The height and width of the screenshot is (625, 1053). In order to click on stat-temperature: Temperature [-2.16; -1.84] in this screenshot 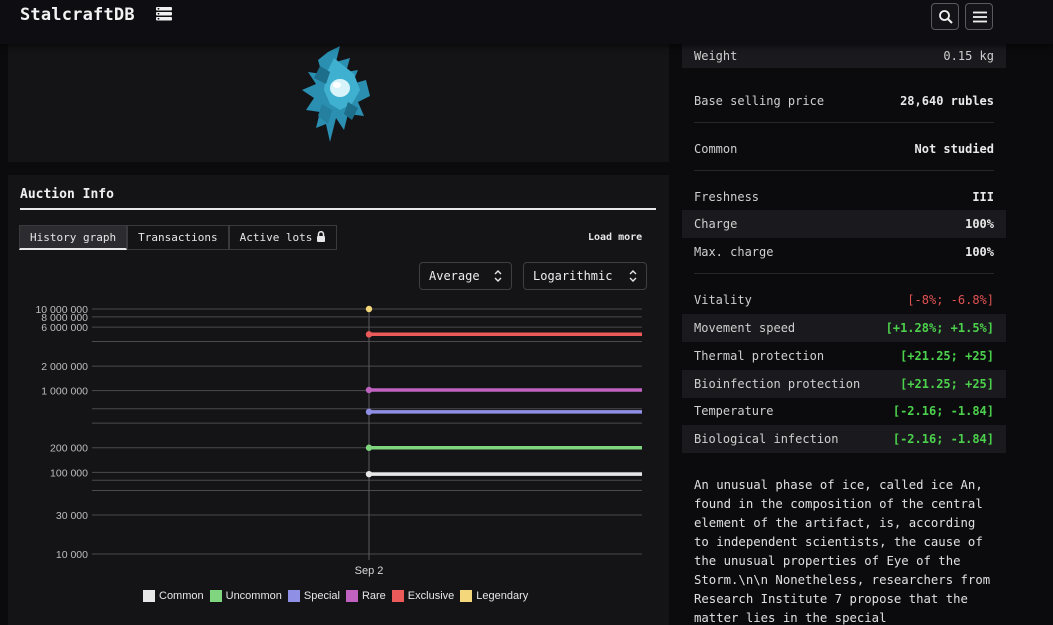, I will do `click(844, 411)`.